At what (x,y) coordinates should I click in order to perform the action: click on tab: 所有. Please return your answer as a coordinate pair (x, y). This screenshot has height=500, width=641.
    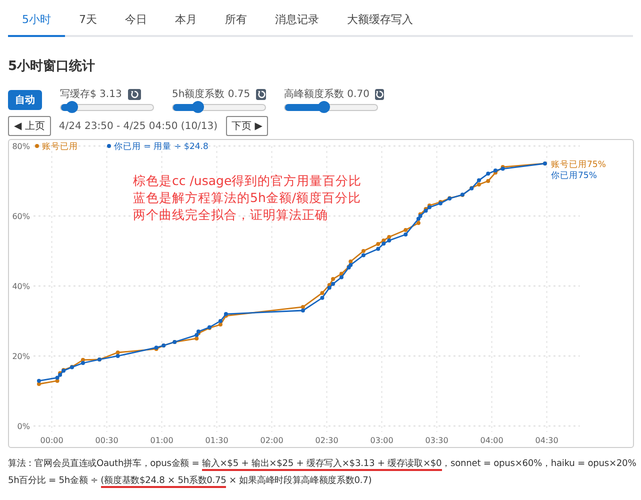
    Looking at the image, I should click on (236, 22).